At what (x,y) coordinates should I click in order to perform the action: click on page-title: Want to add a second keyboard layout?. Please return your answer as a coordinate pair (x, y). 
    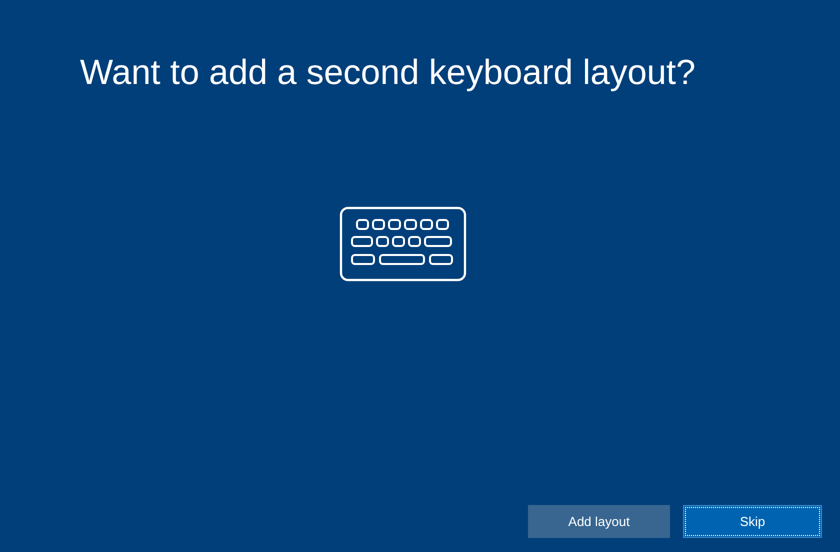
    Looking at the image, I should click on (387, 73).